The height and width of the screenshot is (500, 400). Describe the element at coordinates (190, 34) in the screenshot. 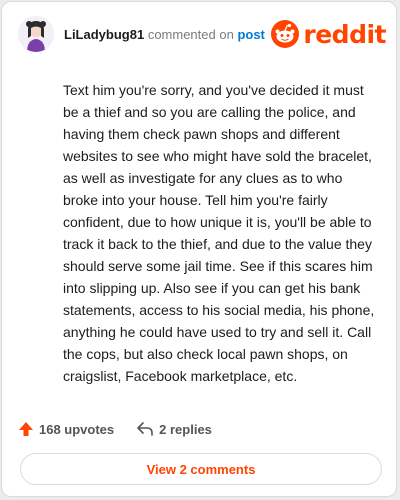

I see `action-text: commented on` at that location.